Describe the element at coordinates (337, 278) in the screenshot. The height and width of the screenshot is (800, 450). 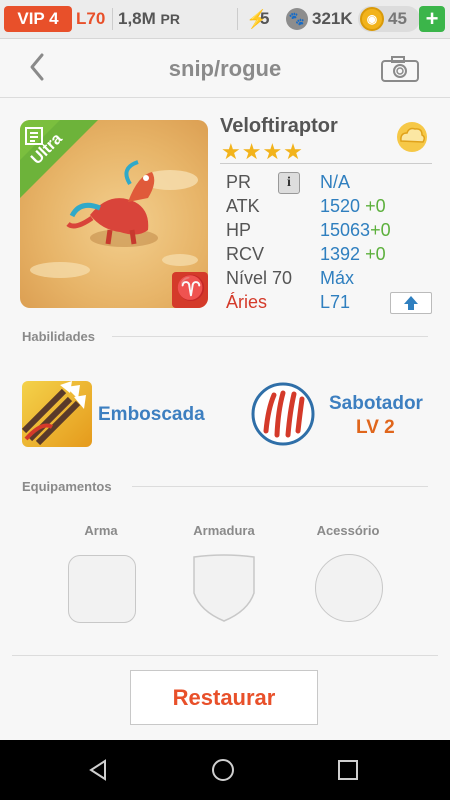
I see `stat-value-level: Máx` at that location.